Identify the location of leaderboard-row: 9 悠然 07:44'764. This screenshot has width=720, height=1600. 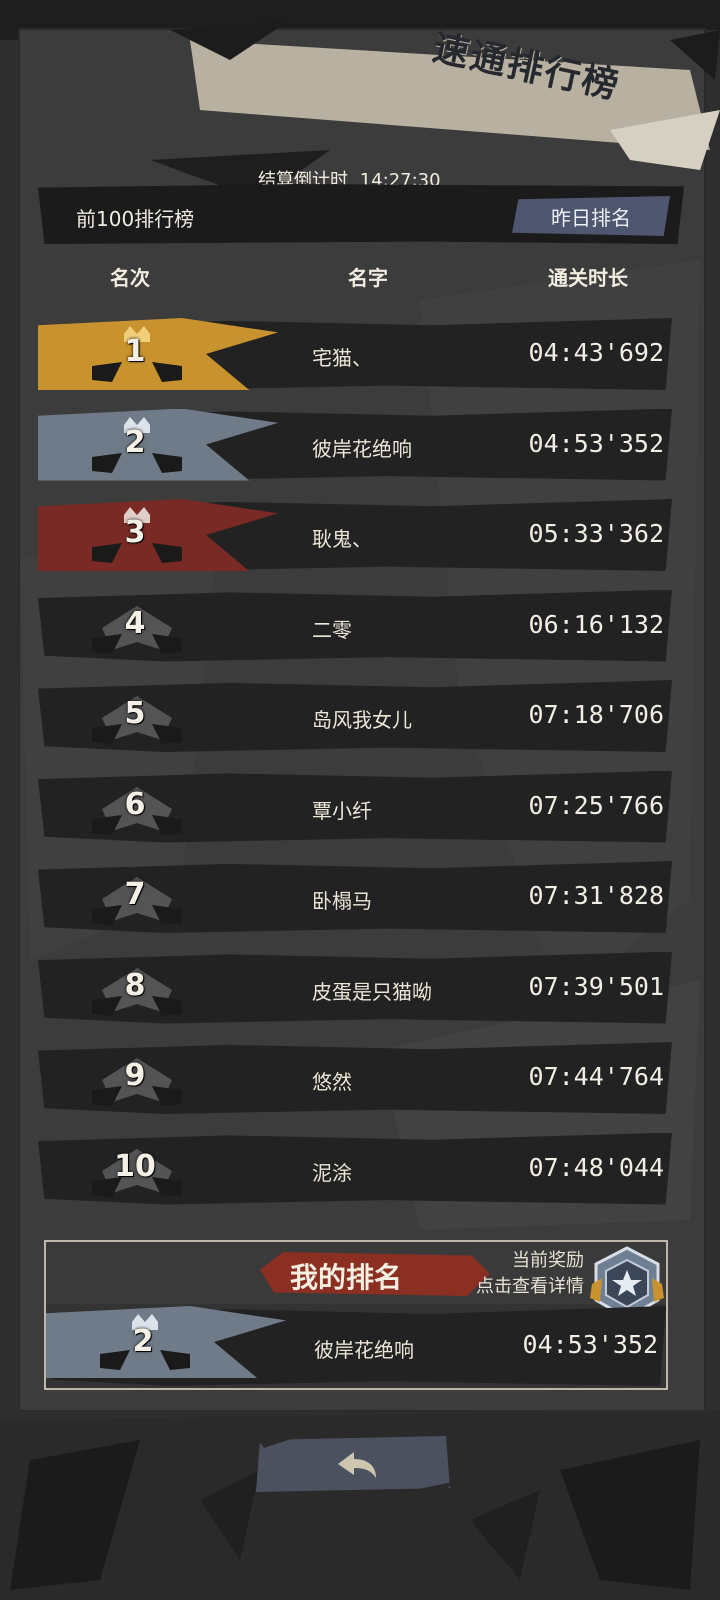
(355, 1078).